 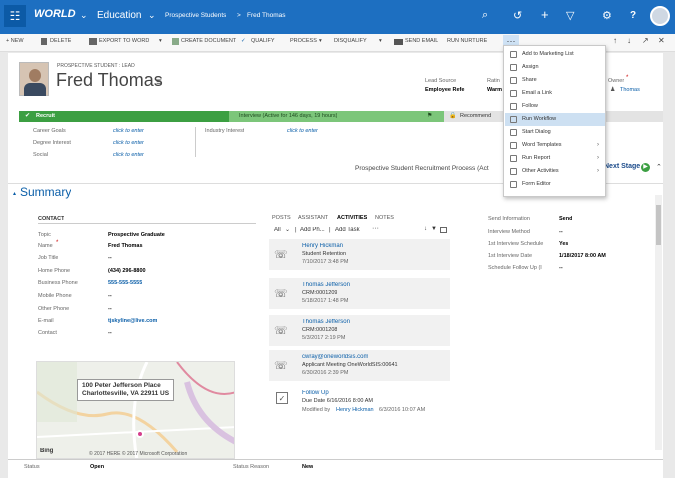 What do you see at coordinates (615, 40) in the screenshot?
I see `previous-record-icon: ↑` at bounding box center [615, 40].